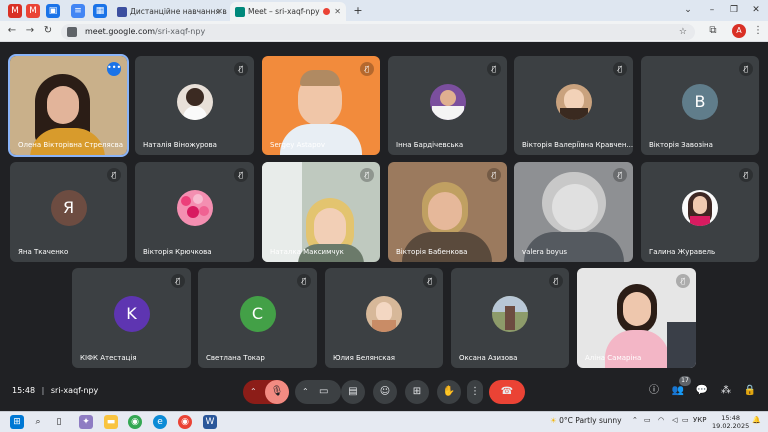 Image resolution: width=768 pixels, height=432 pixels. I want to click on participant-tile: C 🎙̸ Светлана Токар, so click(257, 318).